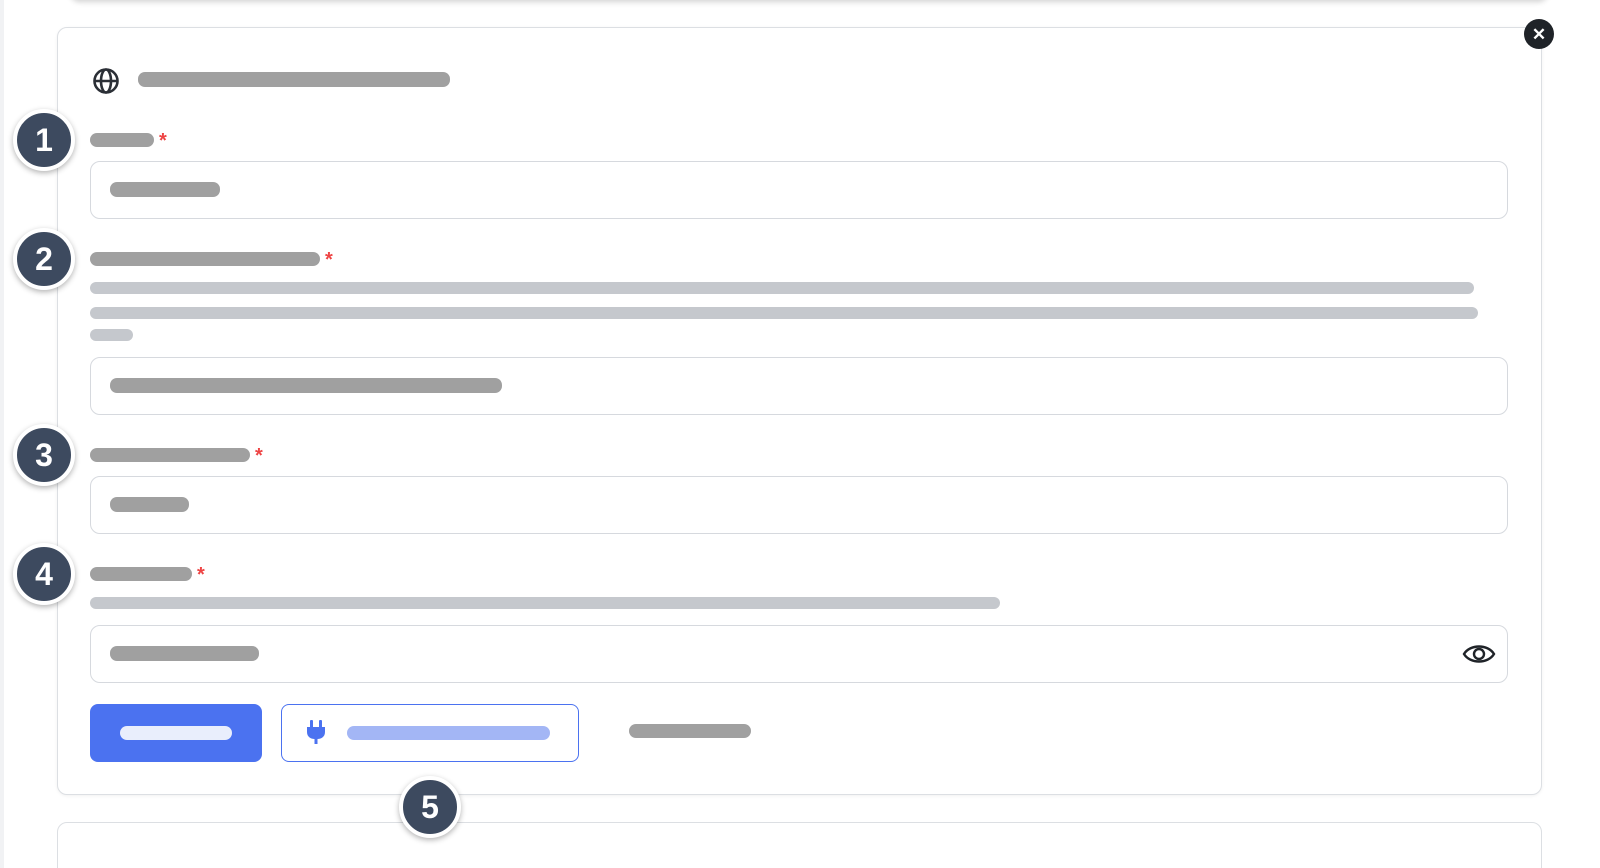 The width and height of the screenshot is (1600, 868). I want to click on field-2-label, so click(205, 259).